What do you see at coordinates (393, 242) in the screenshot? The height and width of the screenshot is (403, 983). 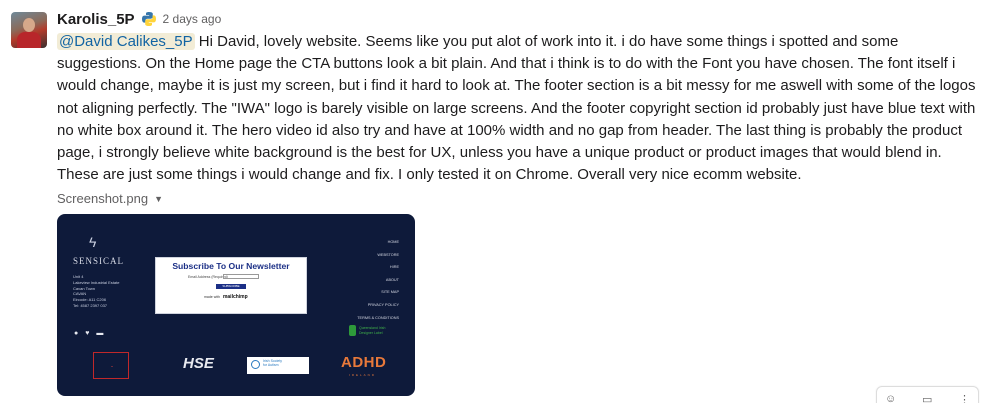 I see `nav-link: HOME` at bounding box center [393, 242].